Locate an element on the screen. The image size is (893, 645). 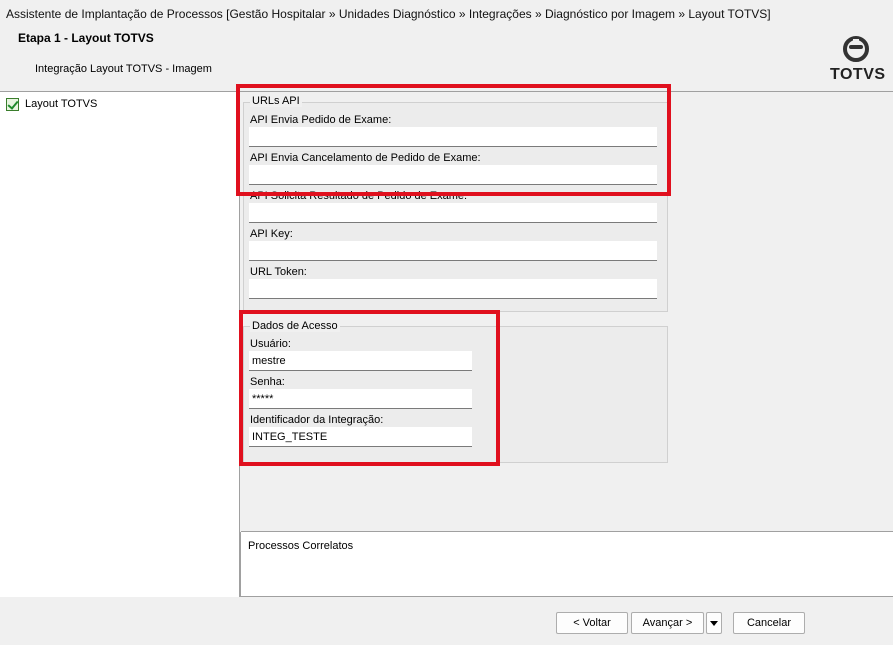
step-title: Etapa 1 - Layout TOTVS is located at coordinates (86, 38).